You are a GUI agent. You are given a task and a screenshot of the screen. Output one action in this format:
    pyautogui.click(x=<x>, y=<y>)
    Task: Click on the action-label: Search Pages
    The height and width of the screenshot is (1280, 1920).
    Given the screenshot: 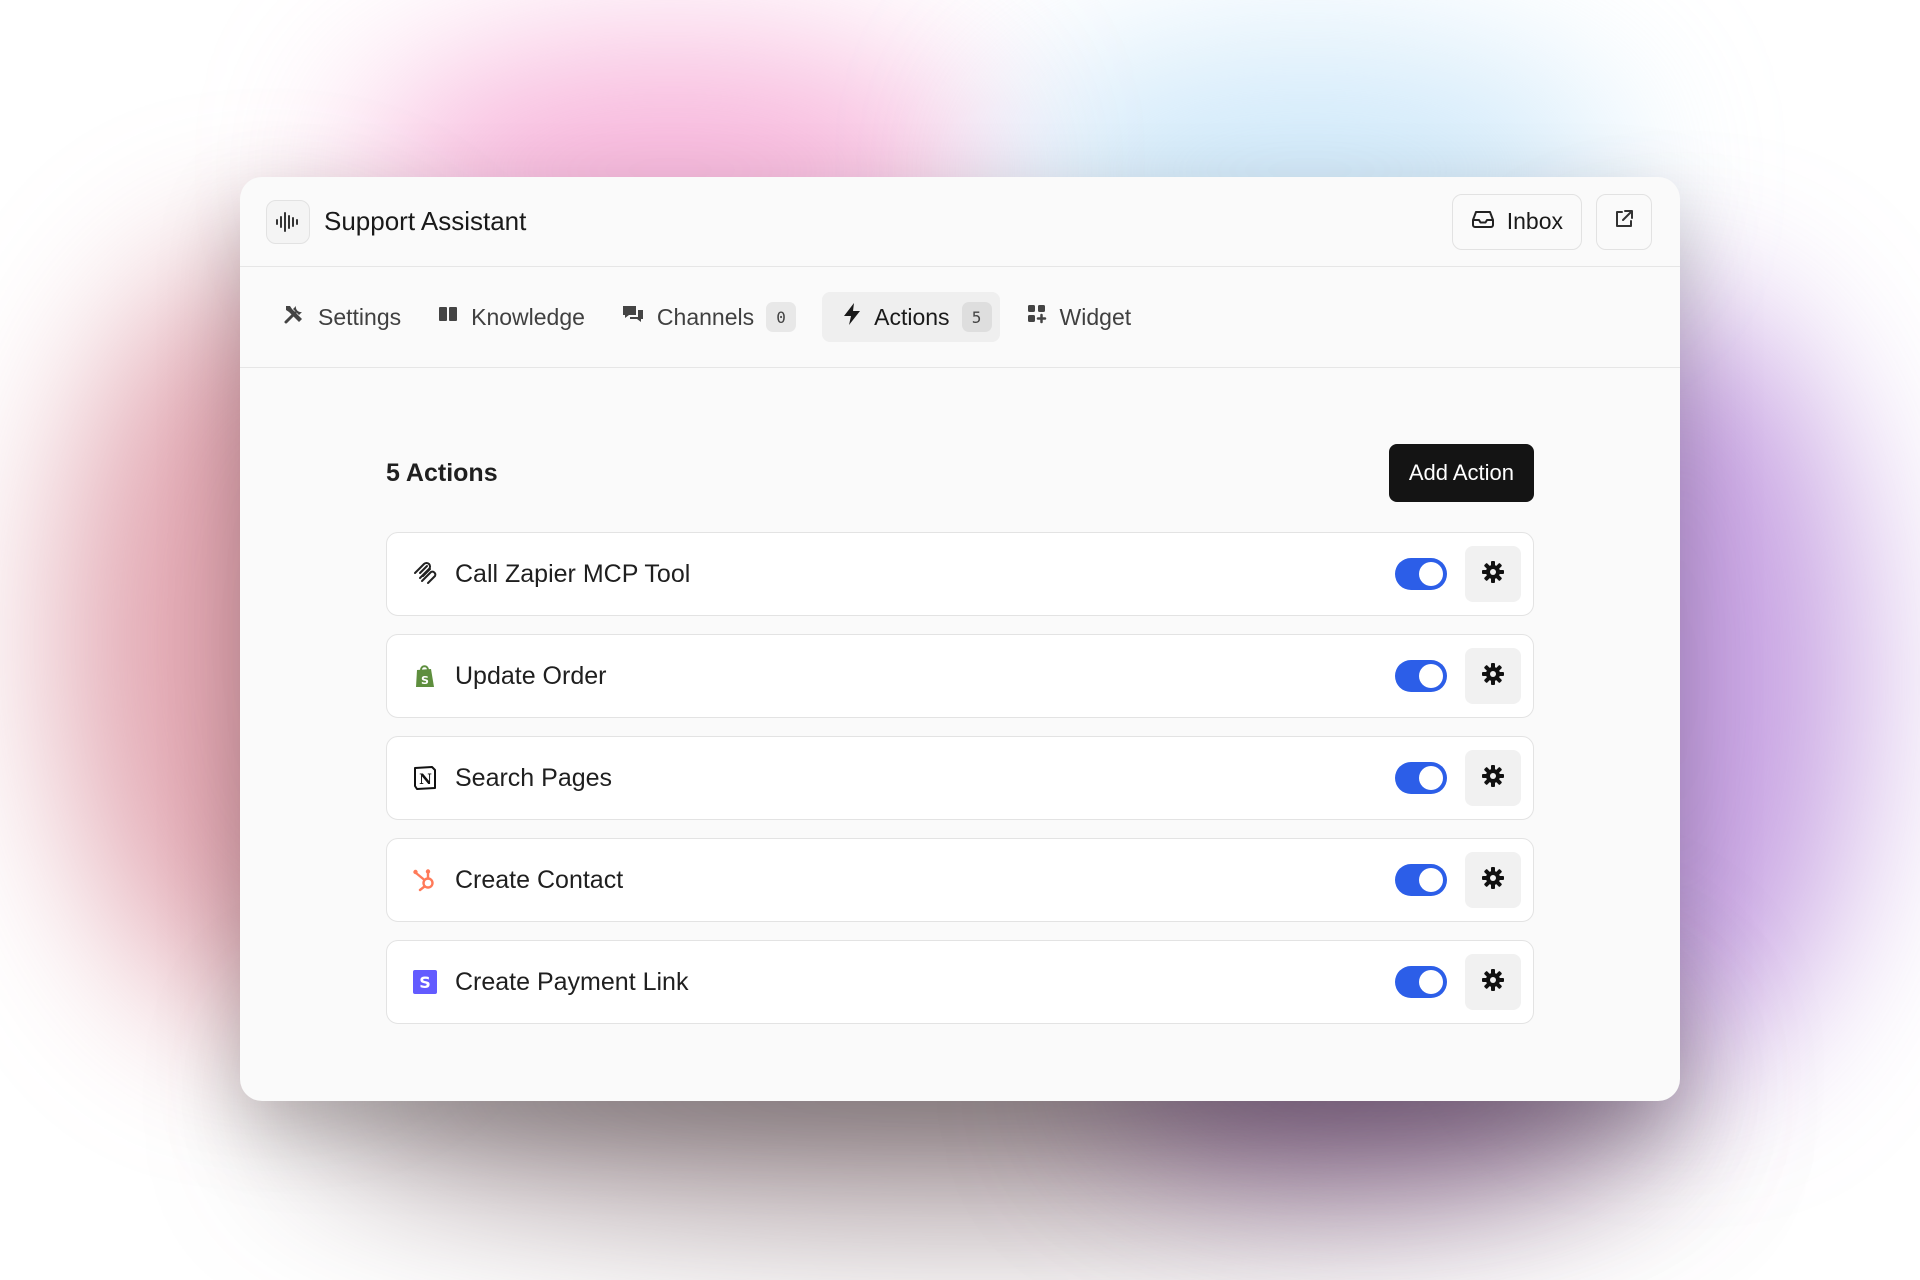 What is the action you would take?
    pyautogui.click(x=534, y=777)
    